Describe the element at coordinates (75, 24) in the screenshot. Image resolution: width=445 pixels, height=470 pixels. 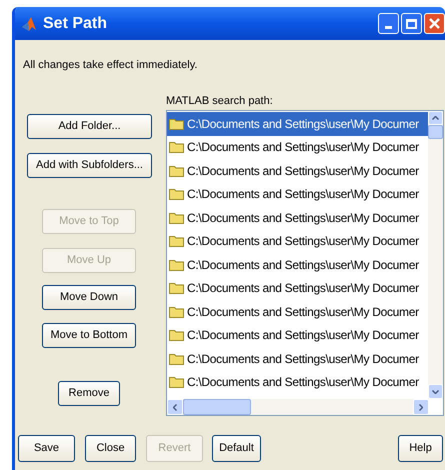
I see `window-title: Set Path` at that location.